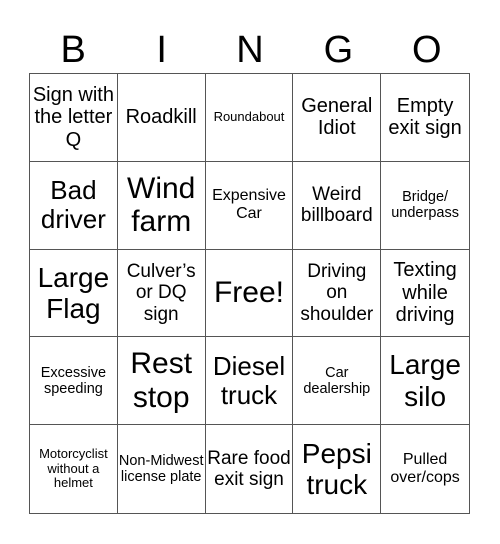 The width and height of the screenshot is (500, 544). Describe the element at coordinates (427, 50) in the screenshot. I see `header-letter-o: O` at that location.